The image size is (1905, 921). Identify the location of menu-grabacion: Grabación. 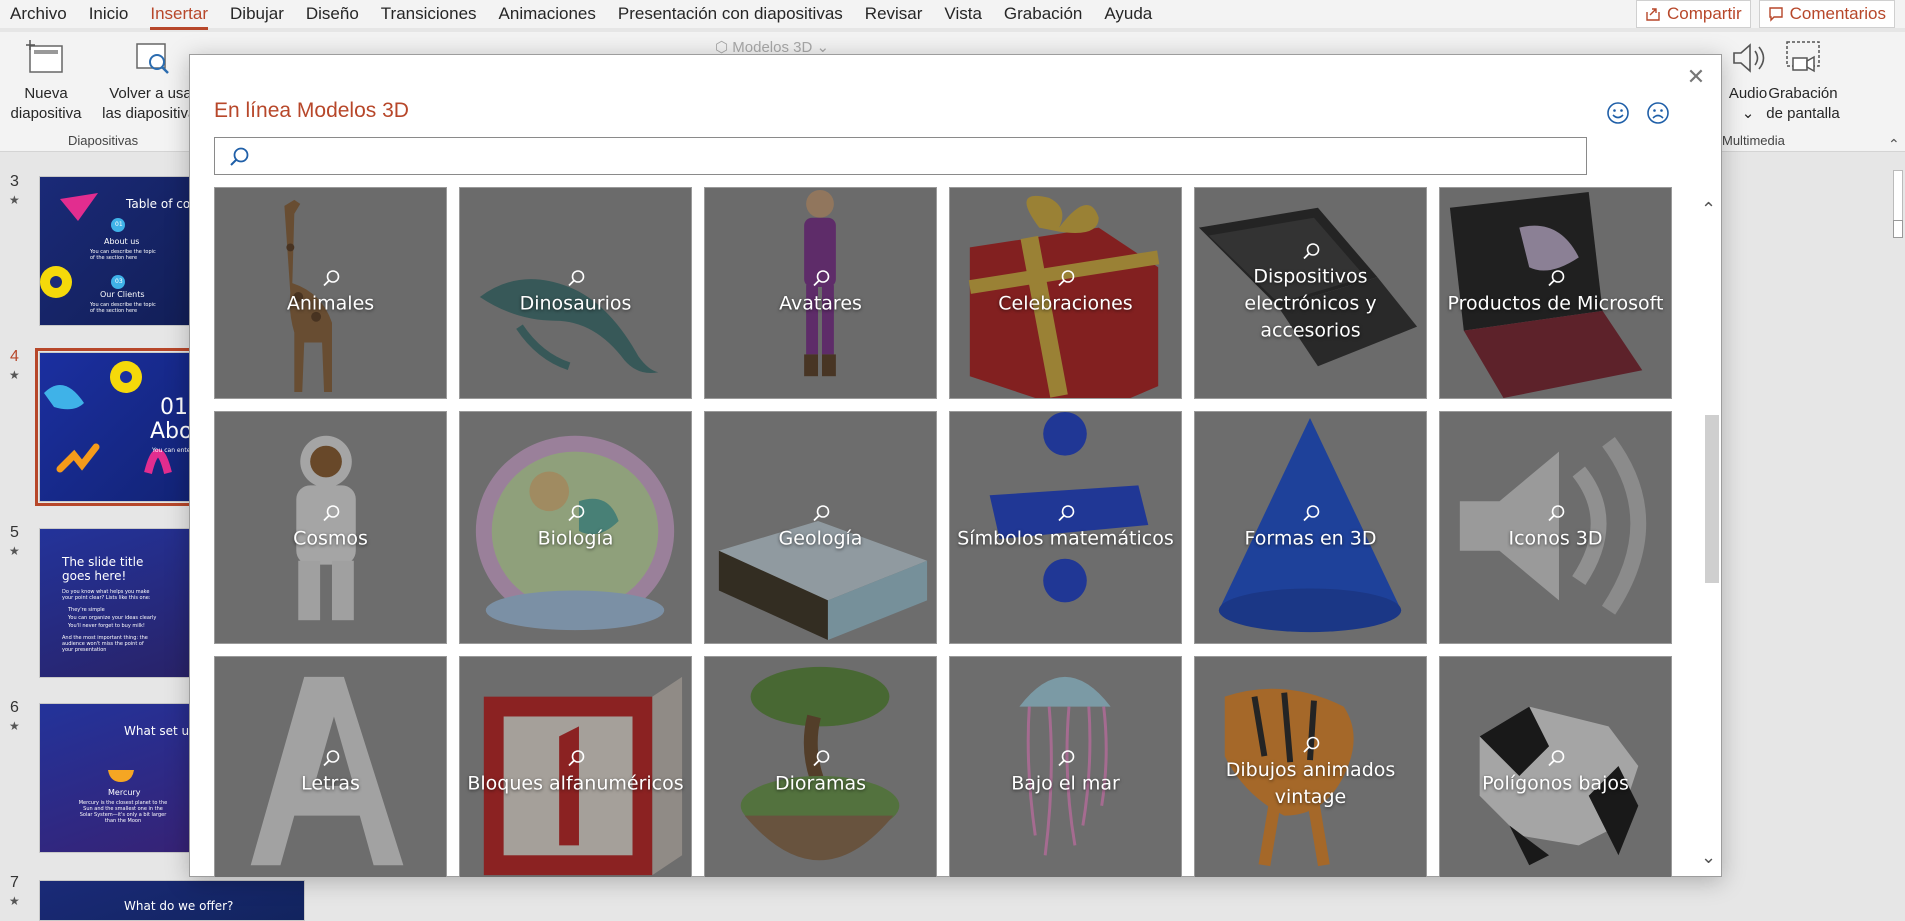
(1043, 14).